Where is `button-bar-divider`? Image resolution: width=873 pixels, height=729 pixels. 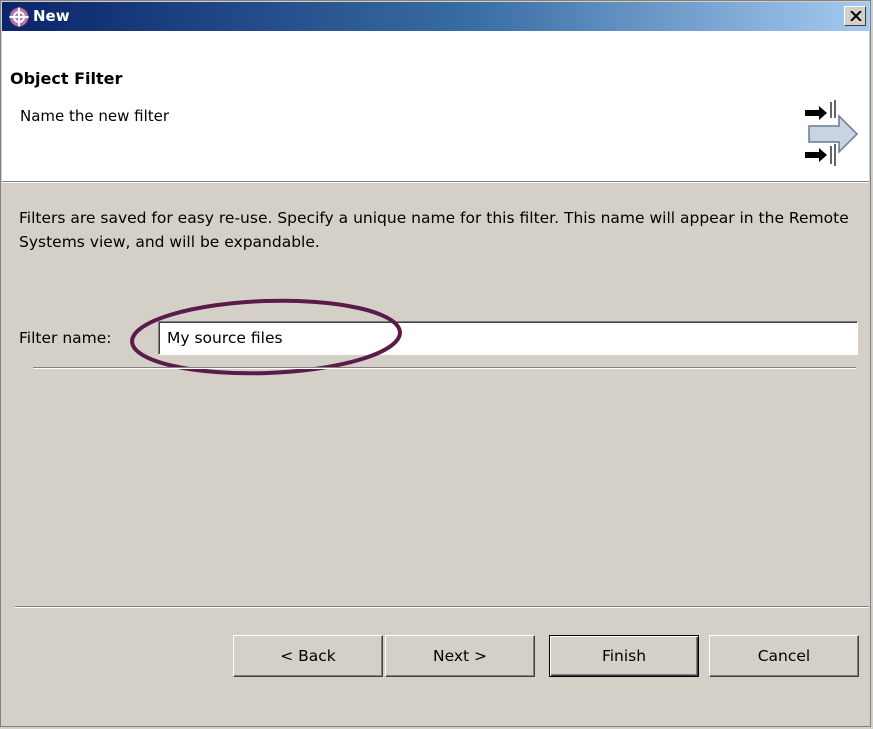 button-bar-divider is located at coordinates (442, 607).